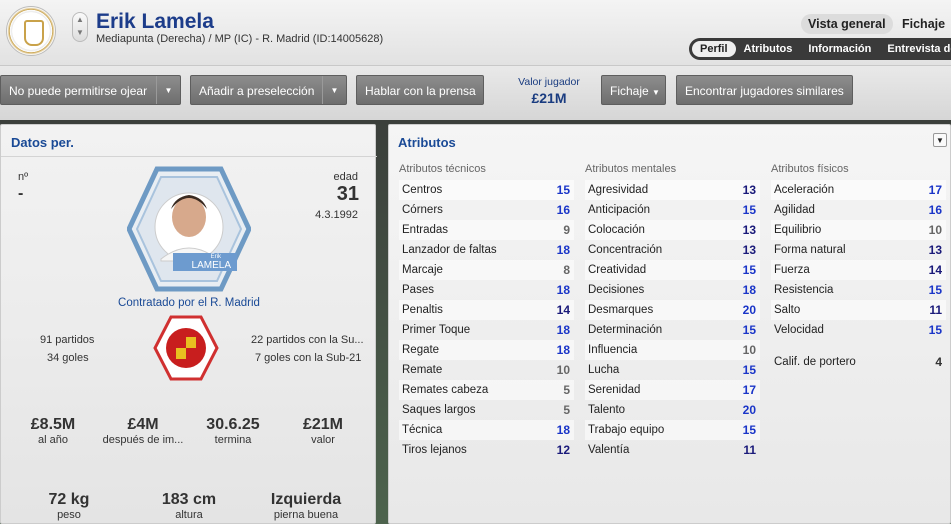  What do you see at coordinates (486, 270) in the screenshot?
I see `attribute-row: Marcaje 8` at bounding box center [486, 270].